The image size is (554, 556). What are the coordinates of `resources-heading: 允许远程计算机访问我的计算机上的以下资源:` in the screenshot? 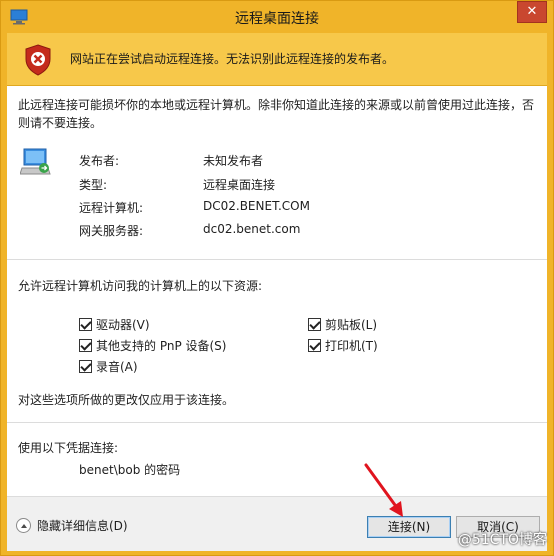 It's located at (140, 286).